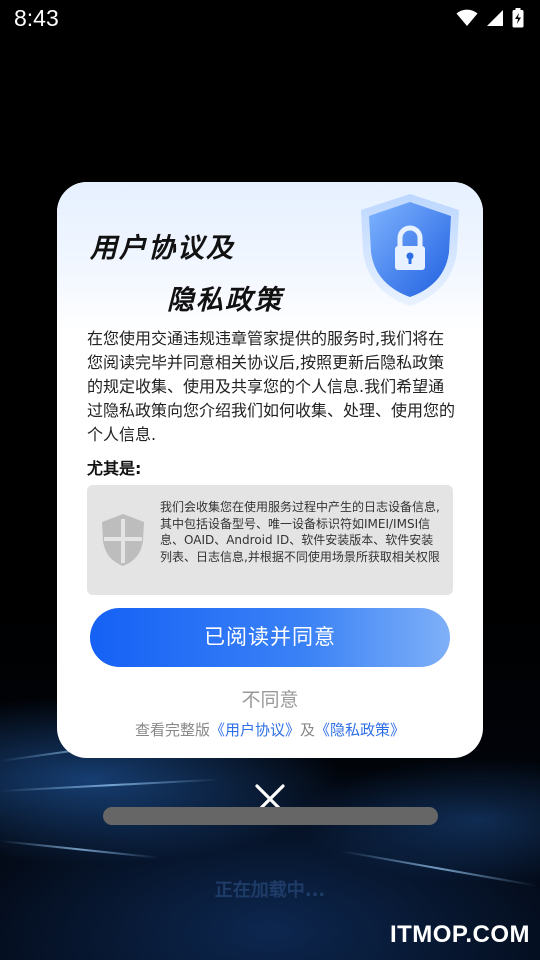  What do you see at coordinates (225, 300) in the screenshot?
I see `dialog-title-line2: 隐私政策` at bounding box center [225, 300].